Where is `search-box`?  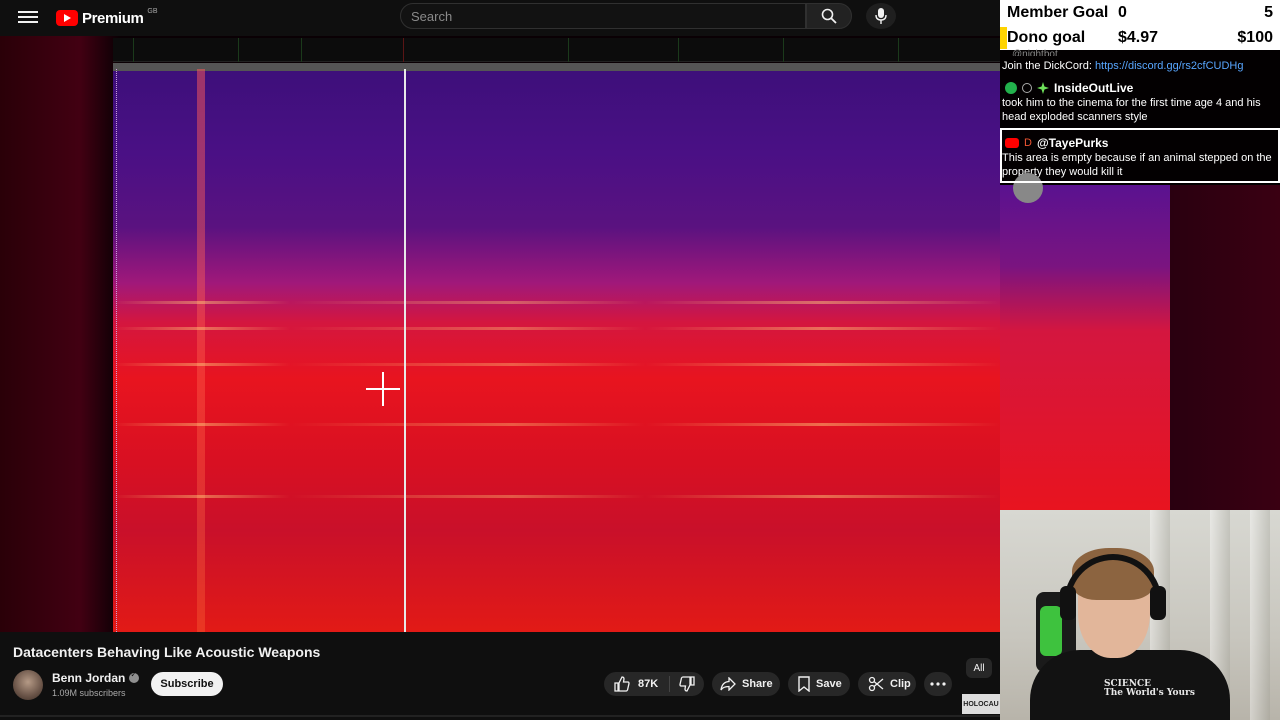 search-box is located at coordinates (603, 16).